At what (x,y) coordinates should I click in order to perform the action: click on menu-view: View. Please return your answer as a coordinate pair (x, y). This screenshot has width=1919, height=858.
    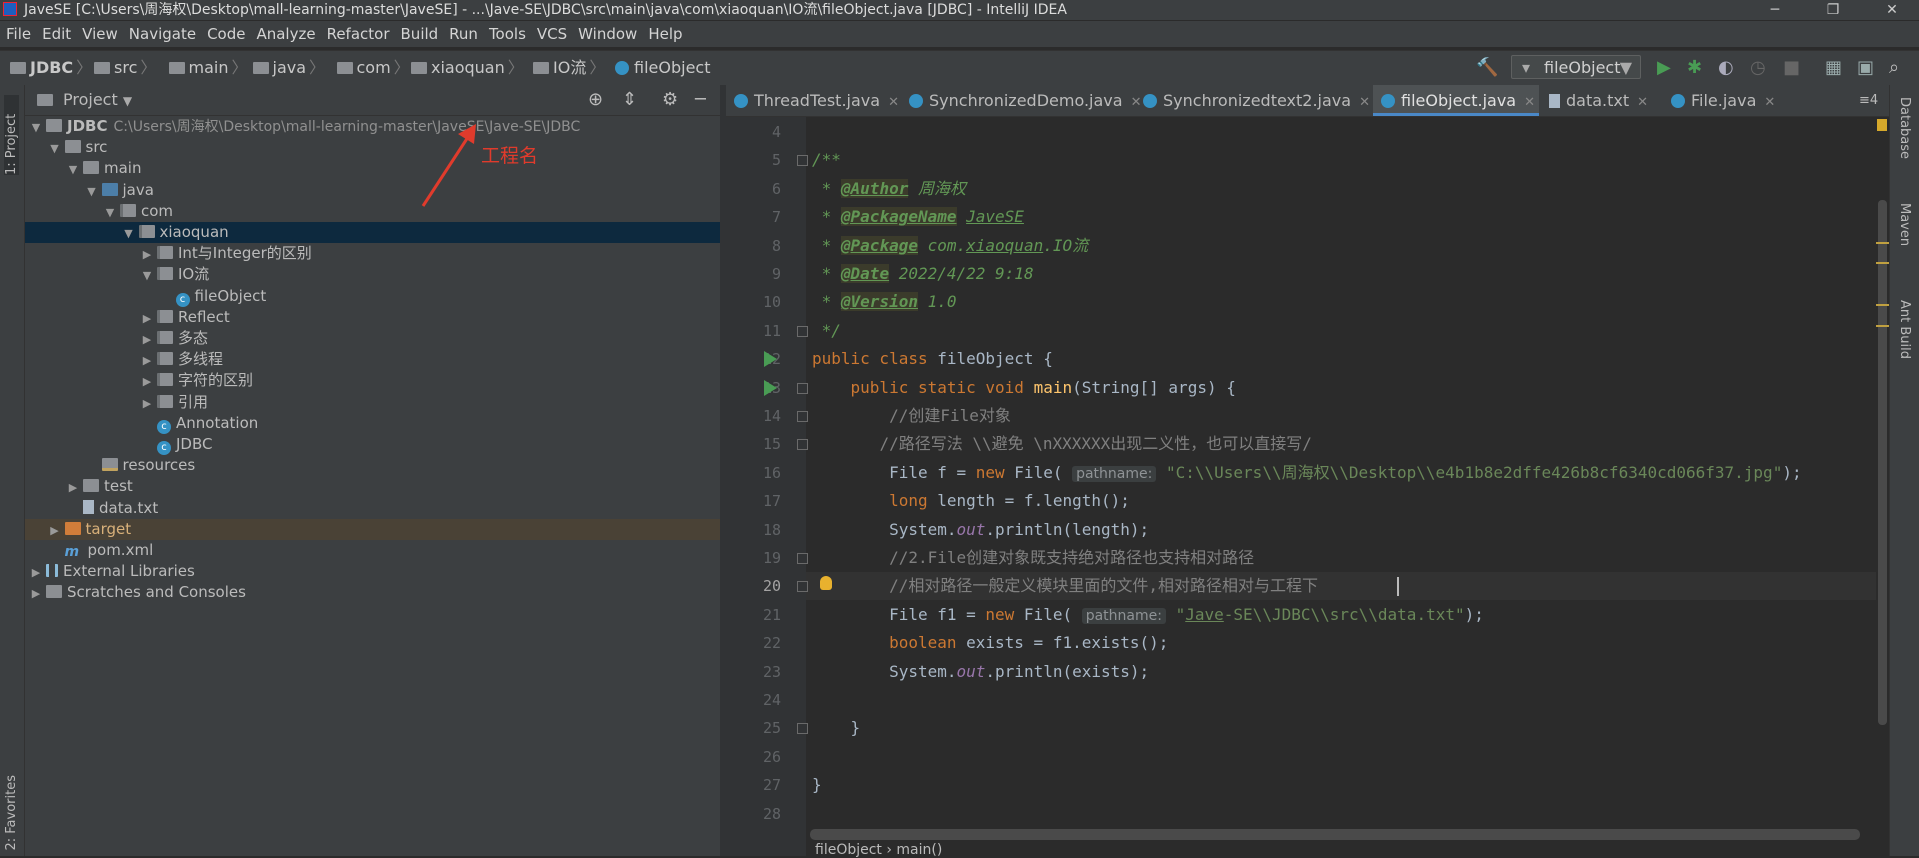
    Looking at the image, I should click on (100, 34).